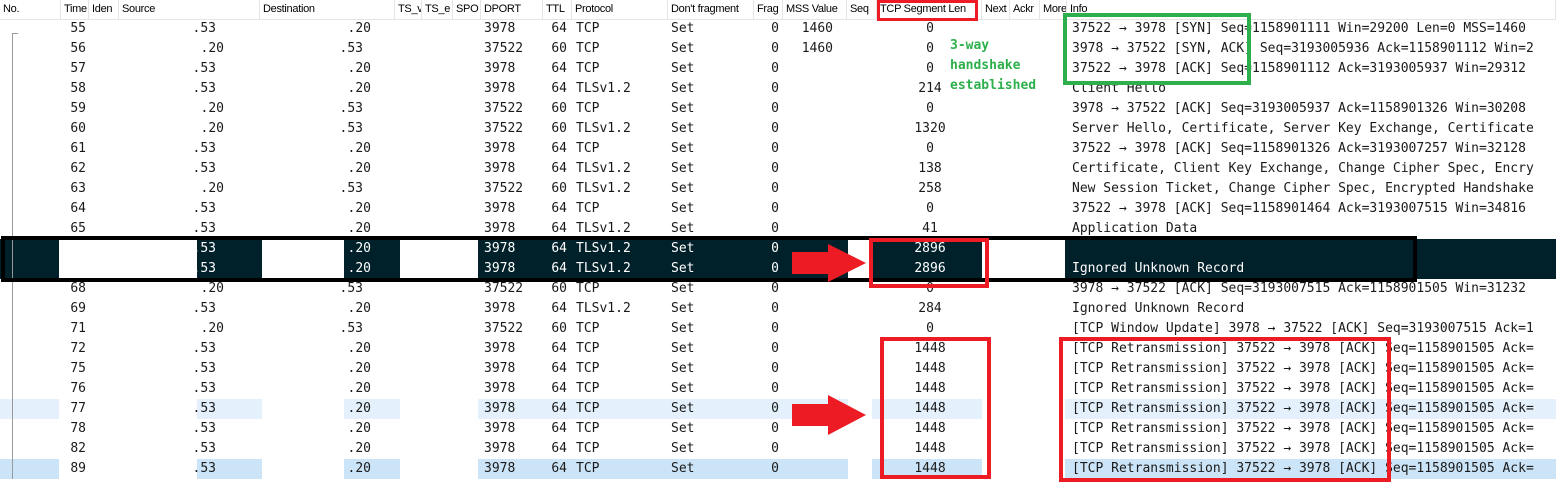  Describe the element at coordinates (930, 208) in the screenshot. I see `cell-len: 0` at that location.